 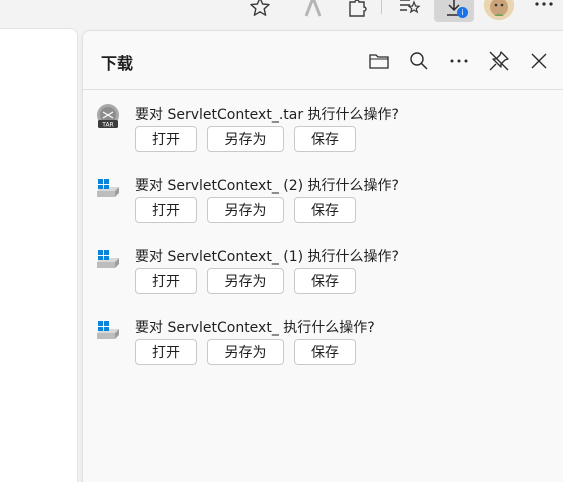 What do you see at coordinates (454, 11) in the screenshot?
I see `downloads-button: i` at bounding box center [454, 11].